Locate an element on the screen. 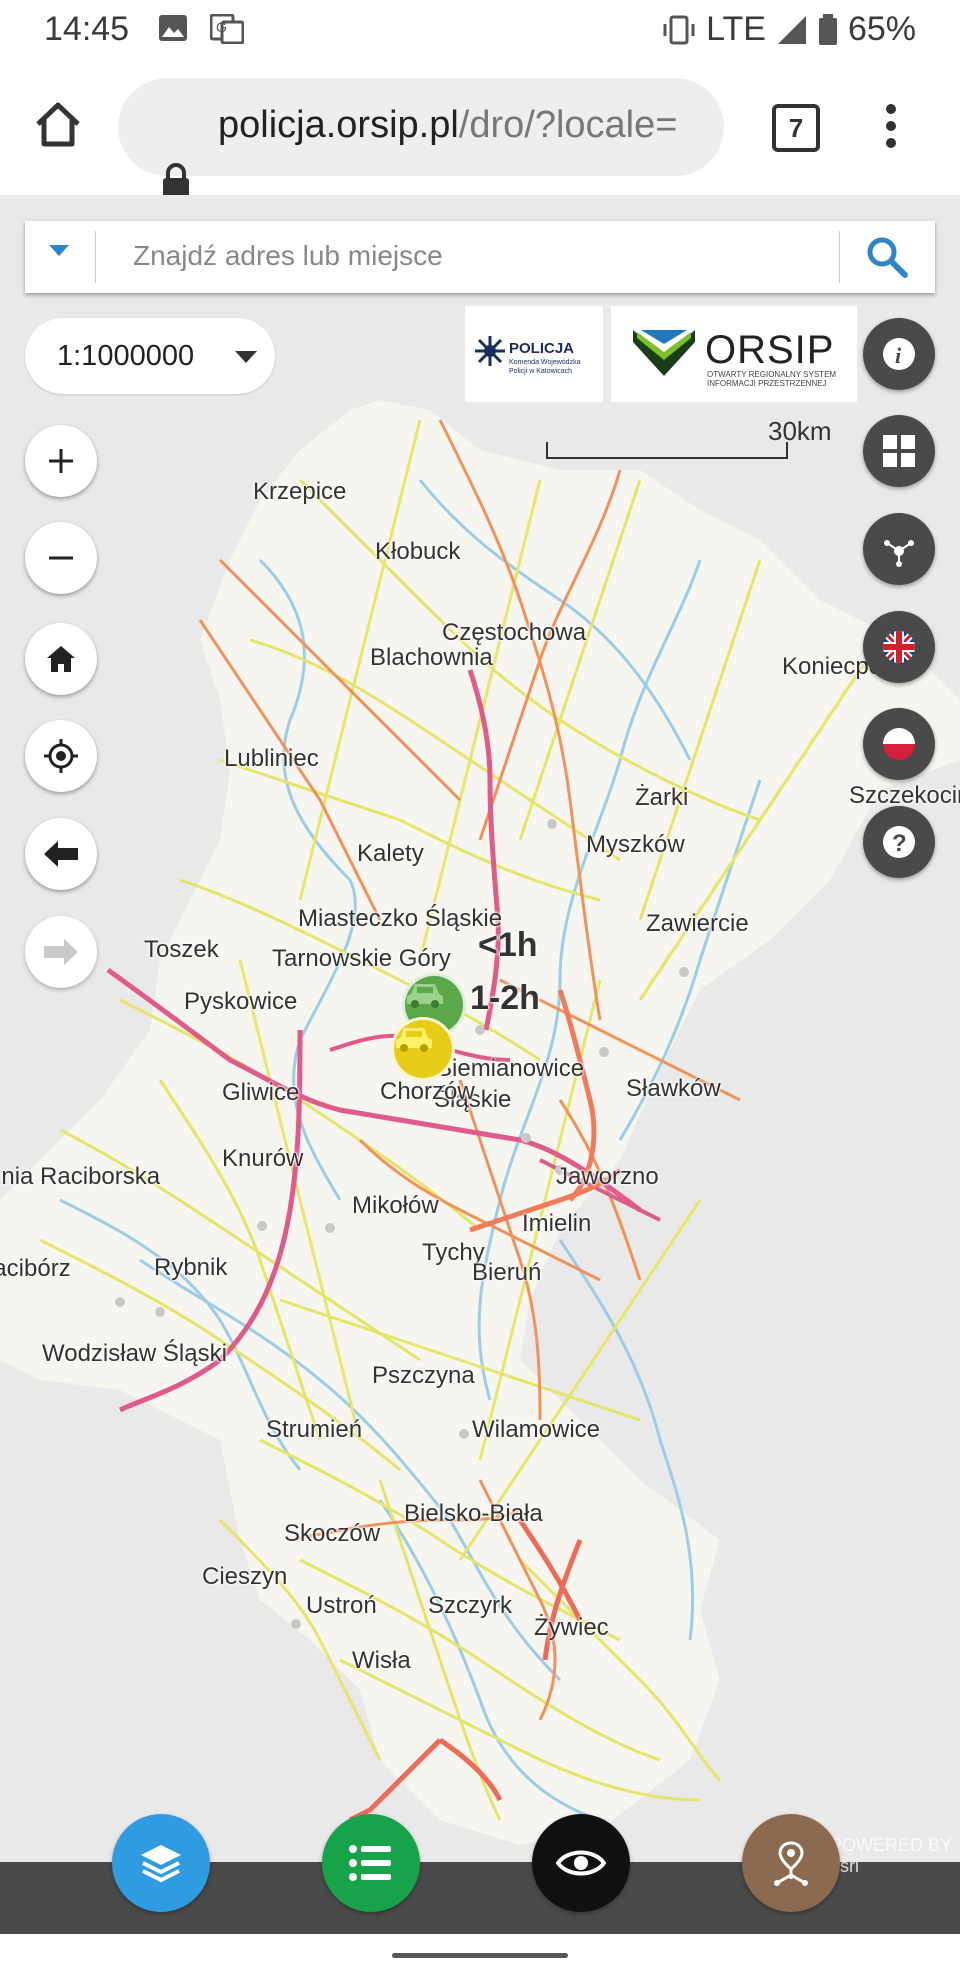 This screenshot has height=1973, width=960. visibility-button is located at coordinates (581, 1863).